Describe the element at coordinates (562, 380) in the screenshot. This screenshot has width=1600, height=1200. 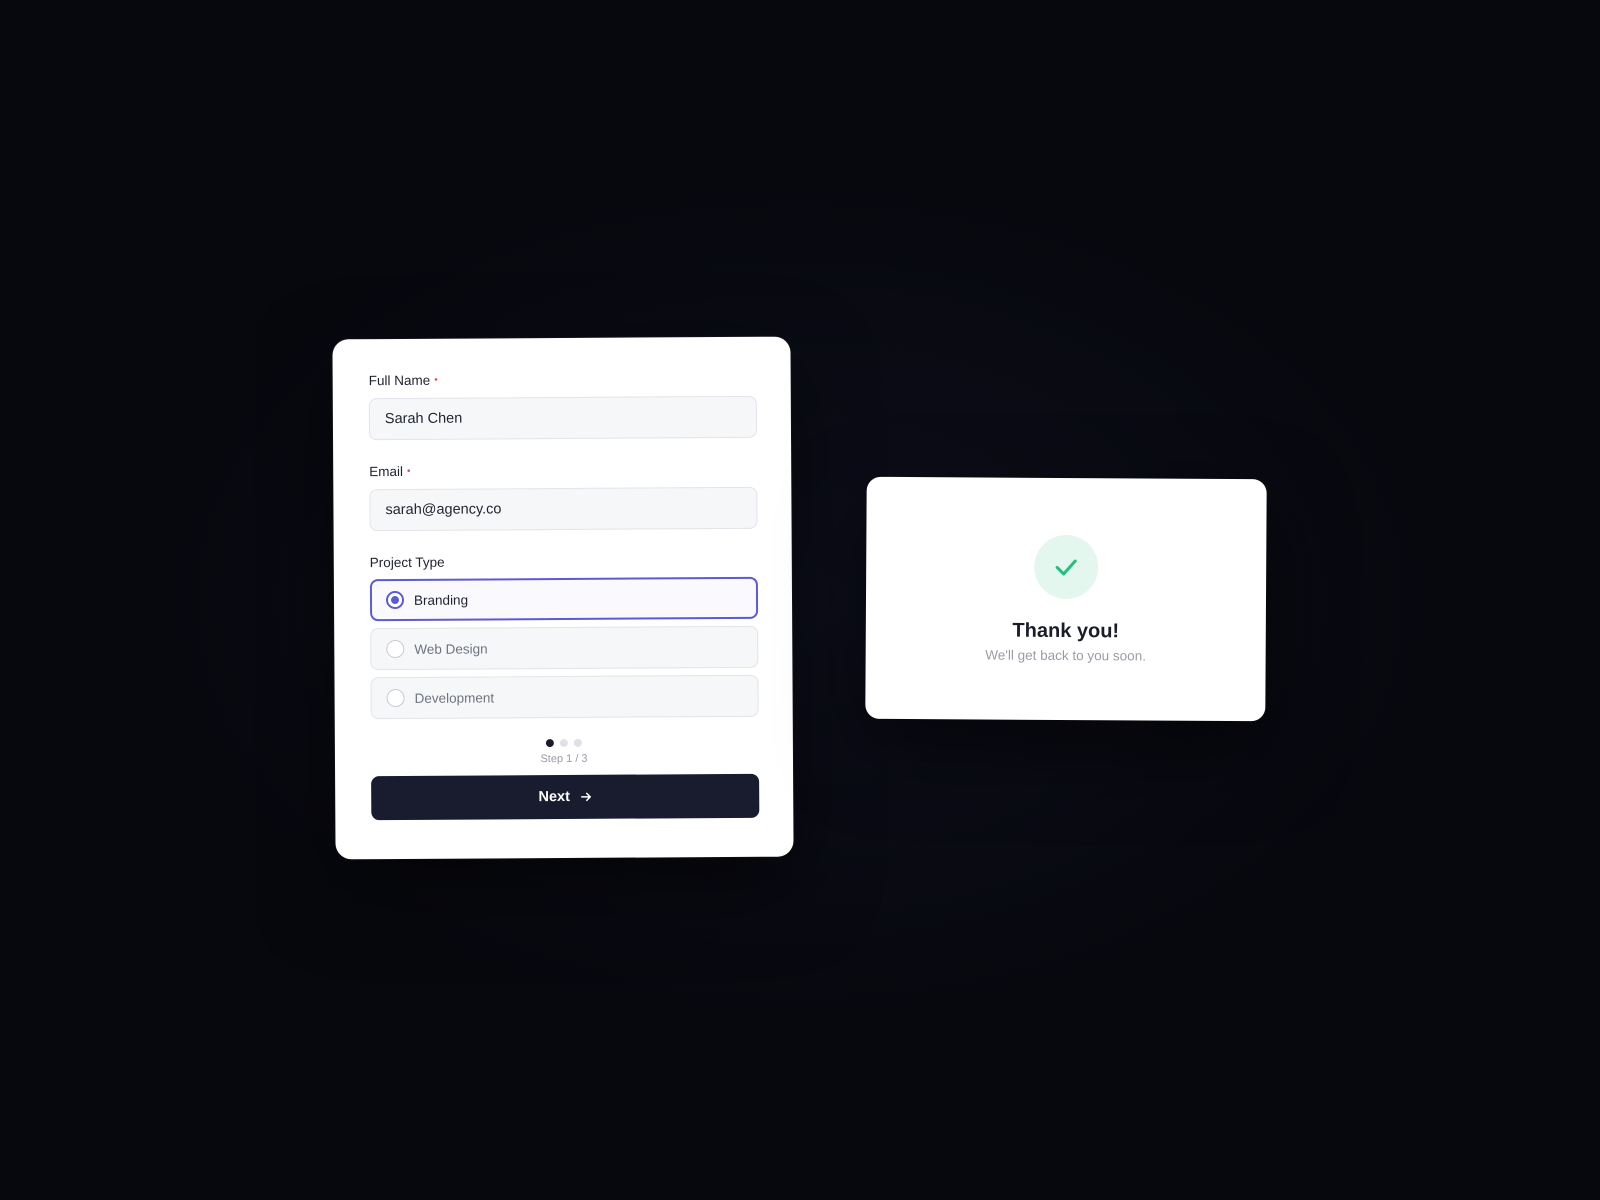
I see `full-name-label: Full Name •` at that location.